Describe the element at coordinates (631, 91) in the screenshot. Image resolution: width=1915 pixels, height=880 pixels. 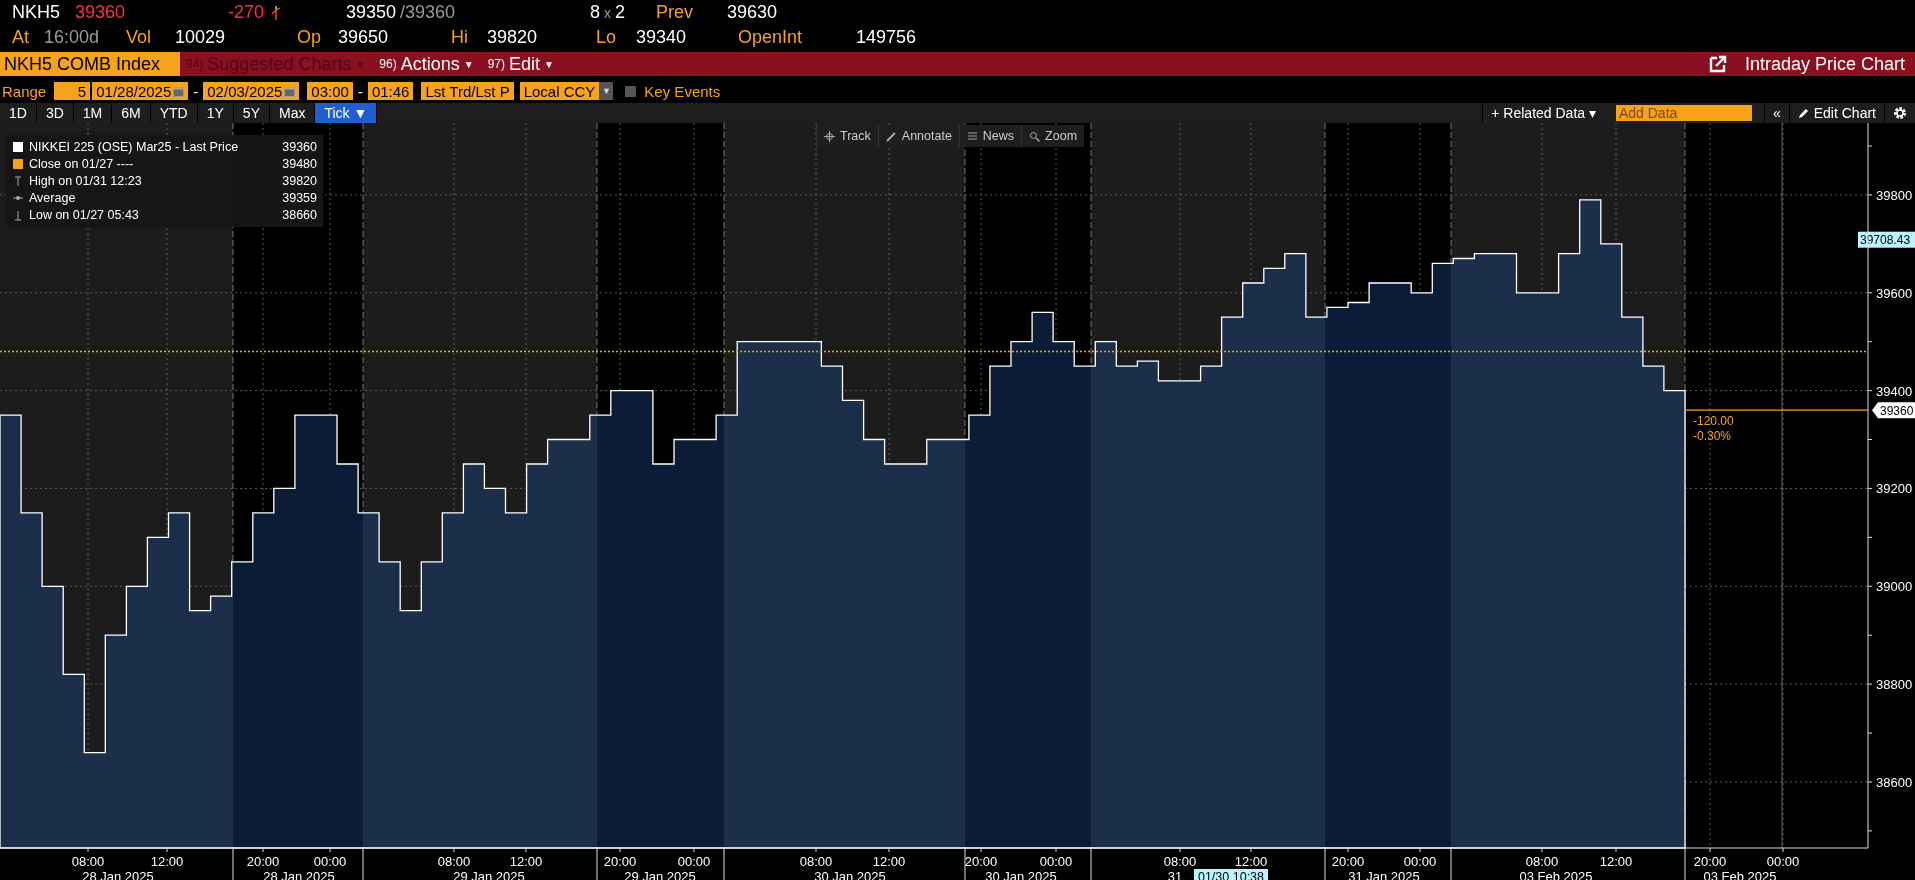
I see `key-events-checkbox` at that location.